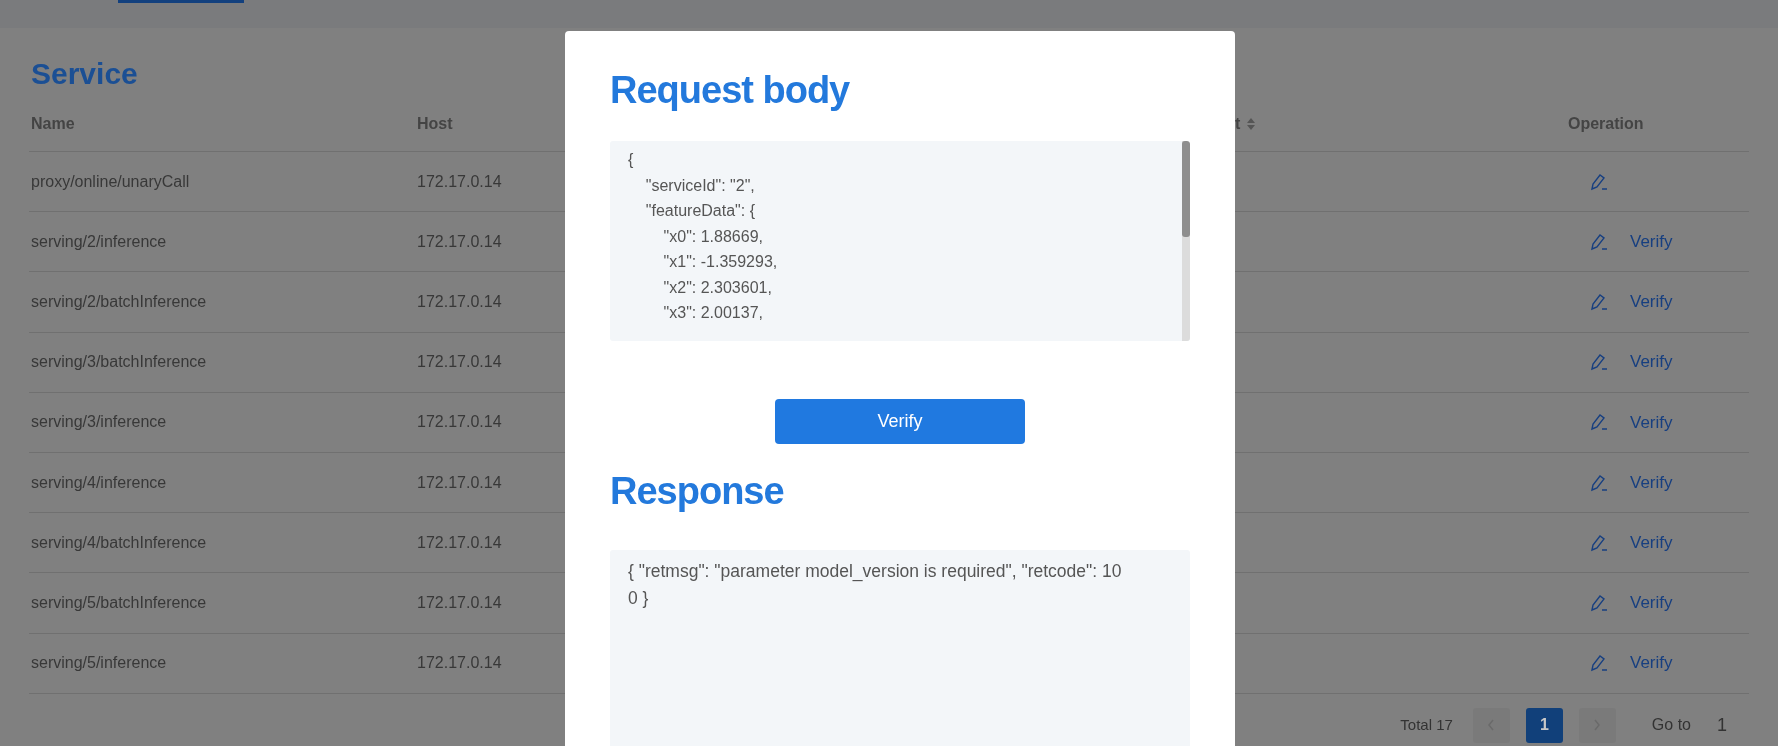 The width and height of the screenshot is (1778, 746). What do you see at coordinates (1544, 725) in the screenshot?
I see `page-button: 1` at bounding box center [1544, 725].